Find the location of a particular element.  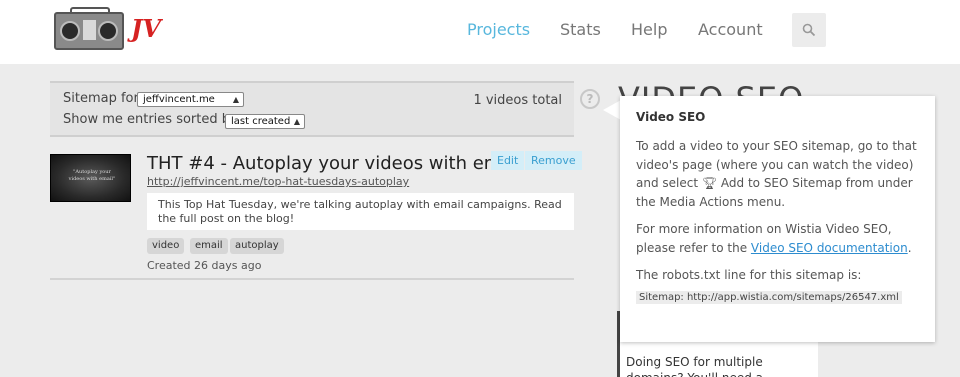

tooltip-paragraph-3: The robots.txt line for this sitemap is: is located at coordinates (749, 275).